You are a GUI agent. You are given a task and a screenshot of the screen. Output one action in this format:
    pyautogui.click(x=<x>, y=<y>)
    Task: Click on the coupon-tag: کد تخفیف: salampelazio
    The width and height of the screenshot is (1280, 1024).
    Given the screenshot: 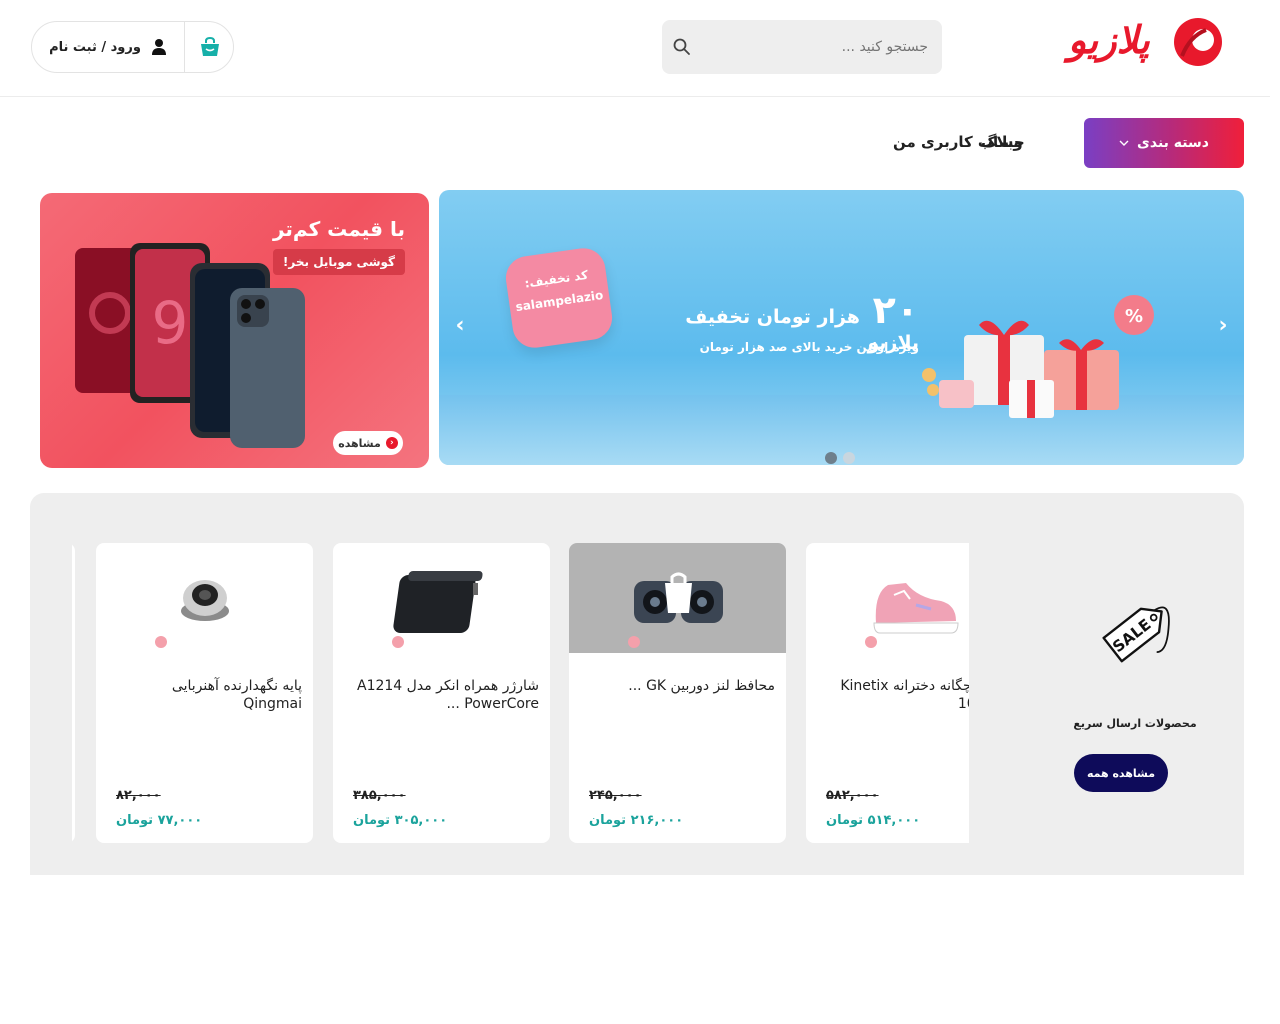 What is the action you would take?
    pyautogui.click(x=559, y=298)
    